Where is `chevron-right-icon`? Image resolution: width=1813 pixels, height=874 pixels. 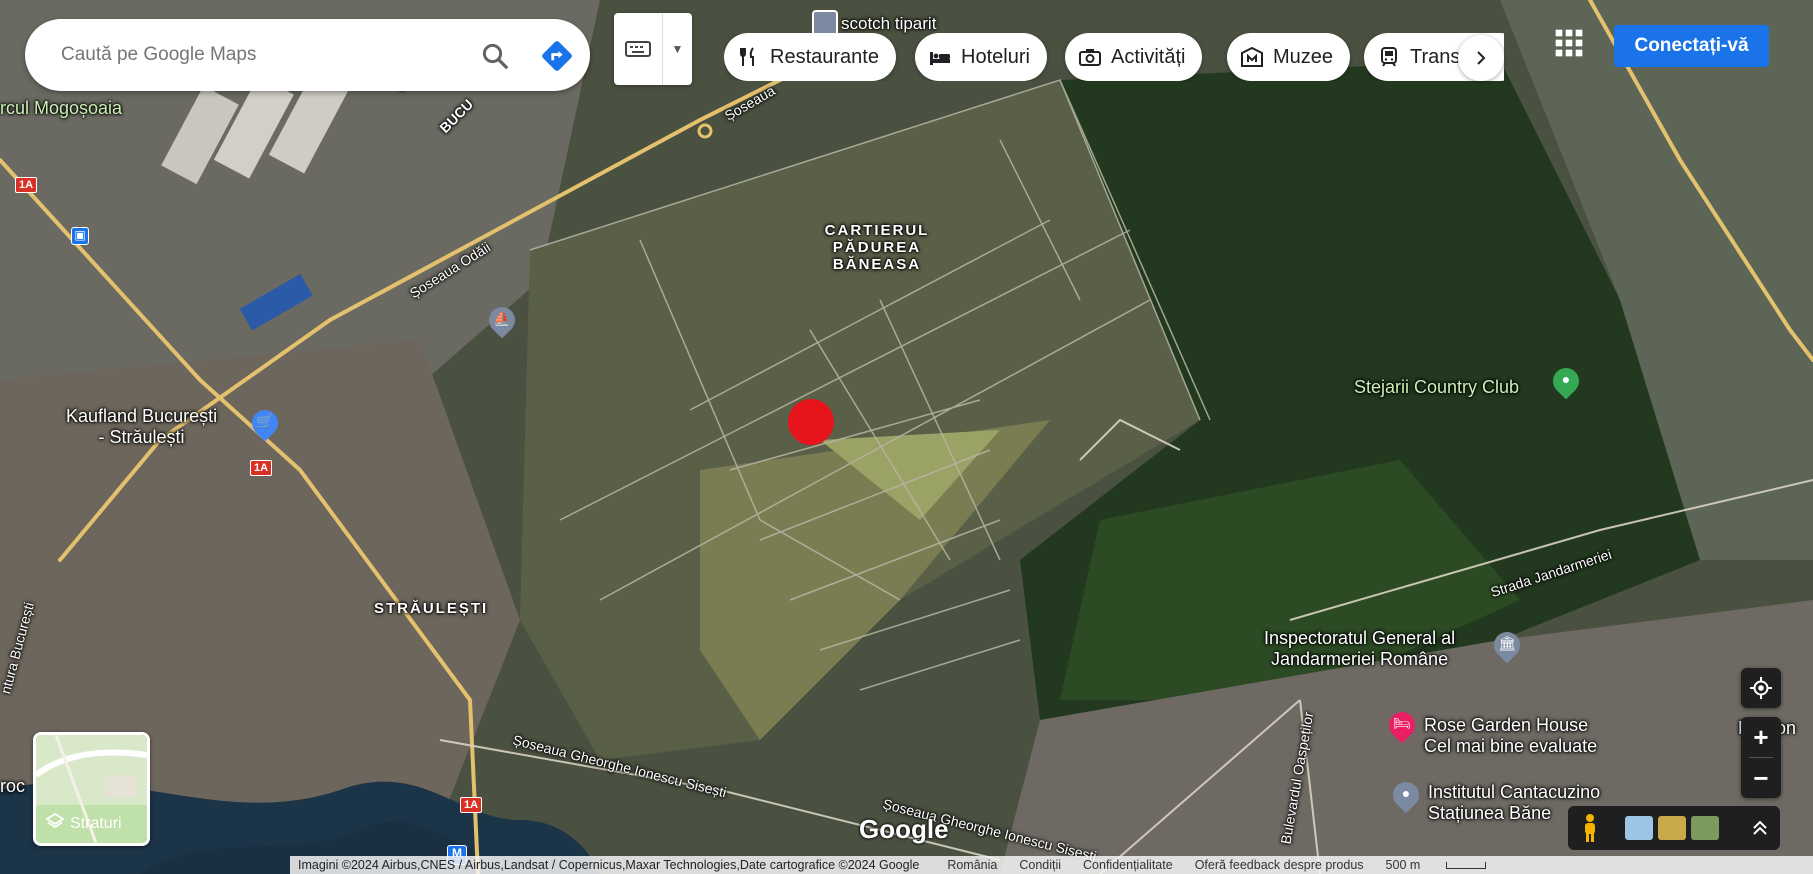 chevron-right-icon is located at coordinates (1481, 58).